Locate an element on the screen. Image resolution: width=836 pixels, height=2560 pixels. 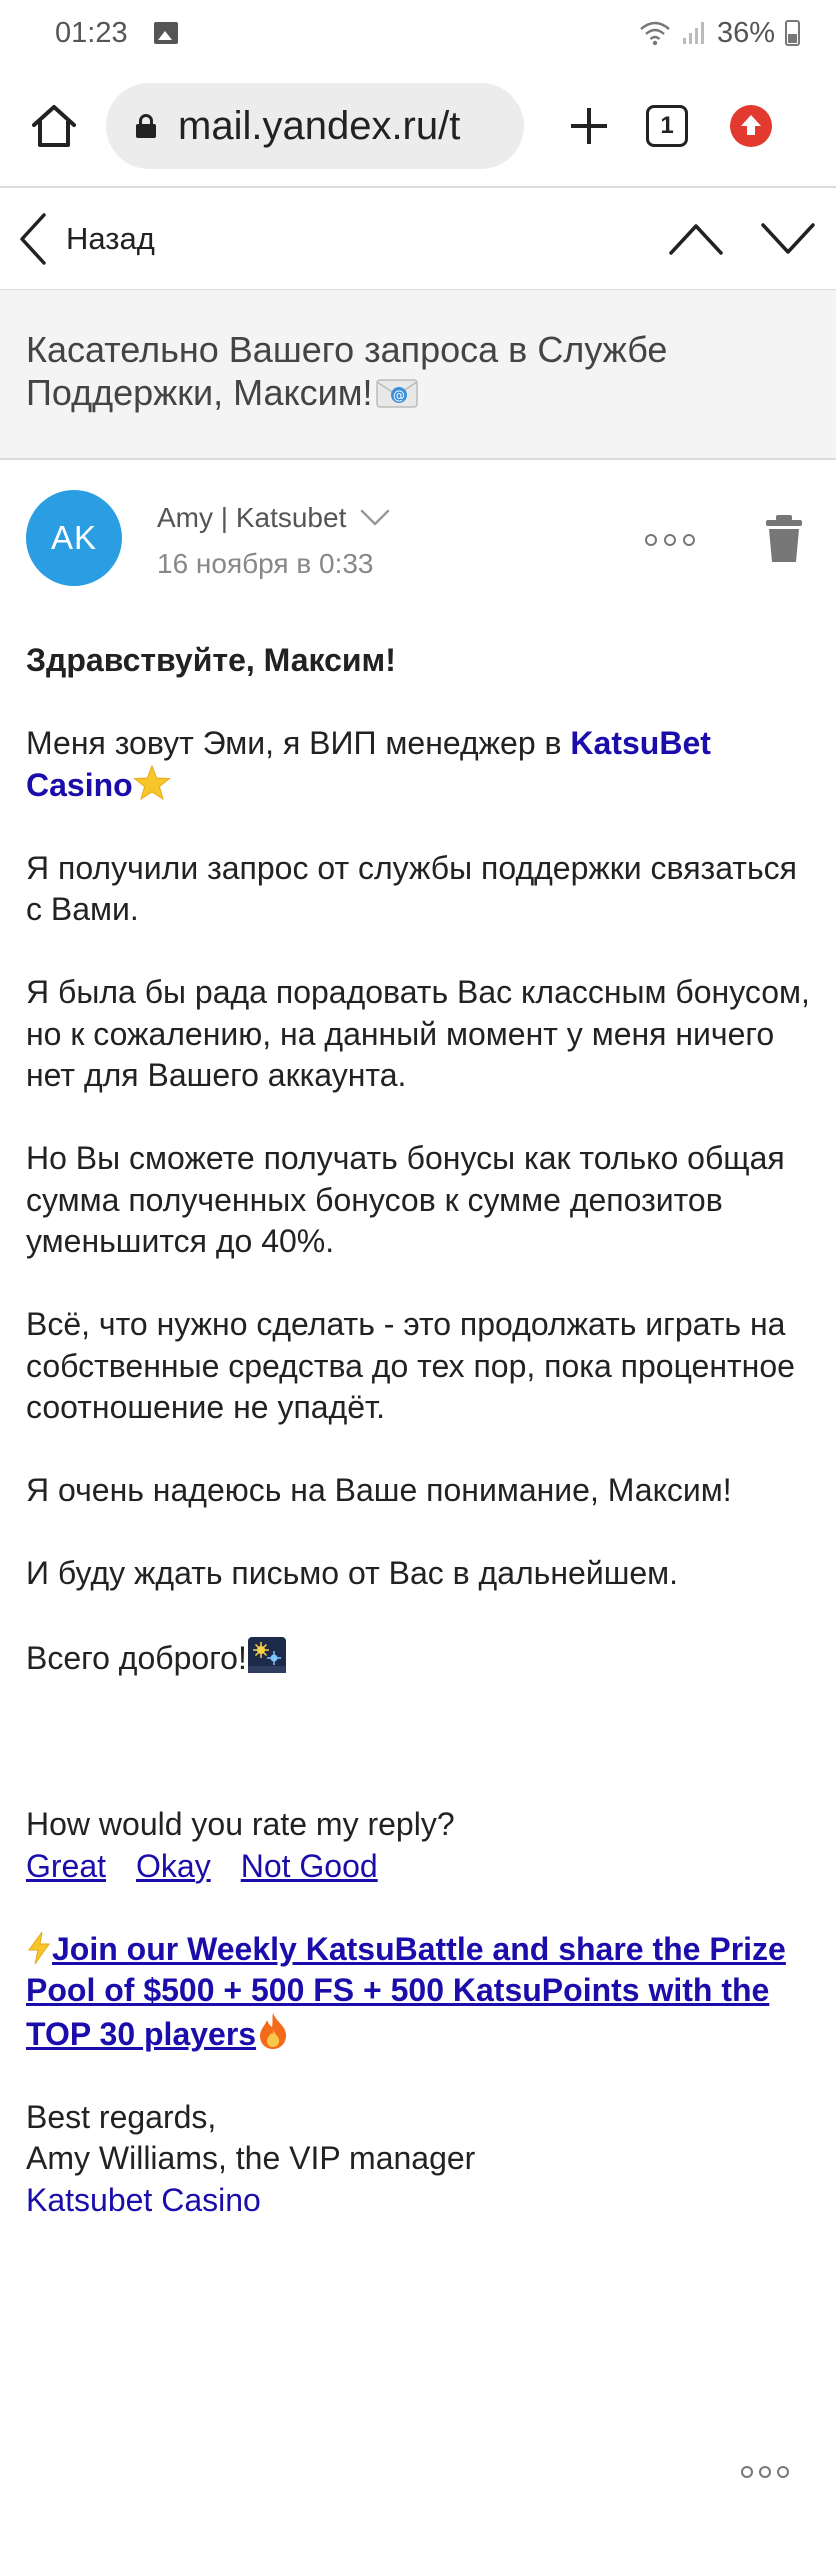
rate-great-link: Great is located at coordinates (66, 1866).